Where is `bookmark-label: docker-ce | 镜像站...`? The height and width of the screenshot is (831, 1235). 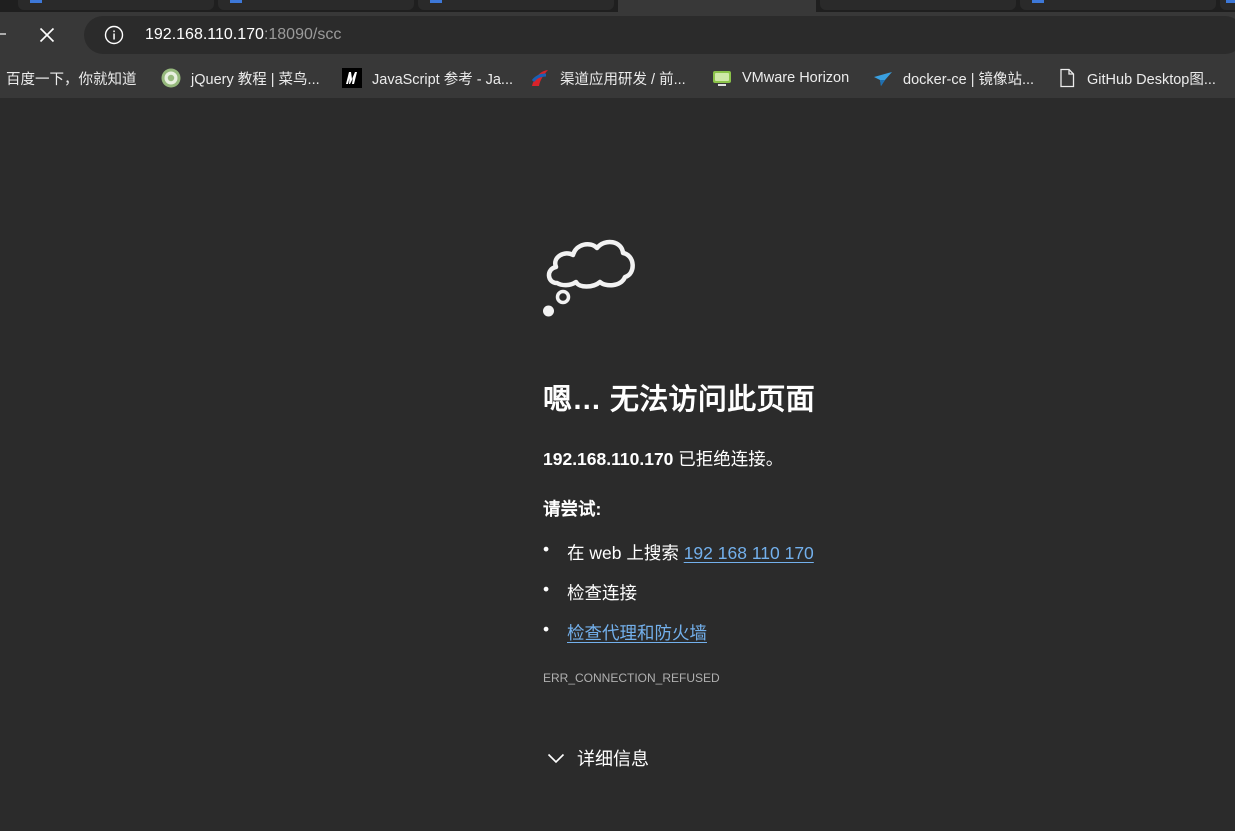 bookmark-label: docker-ce | 镜像站... is located at coordinates (969, 79).